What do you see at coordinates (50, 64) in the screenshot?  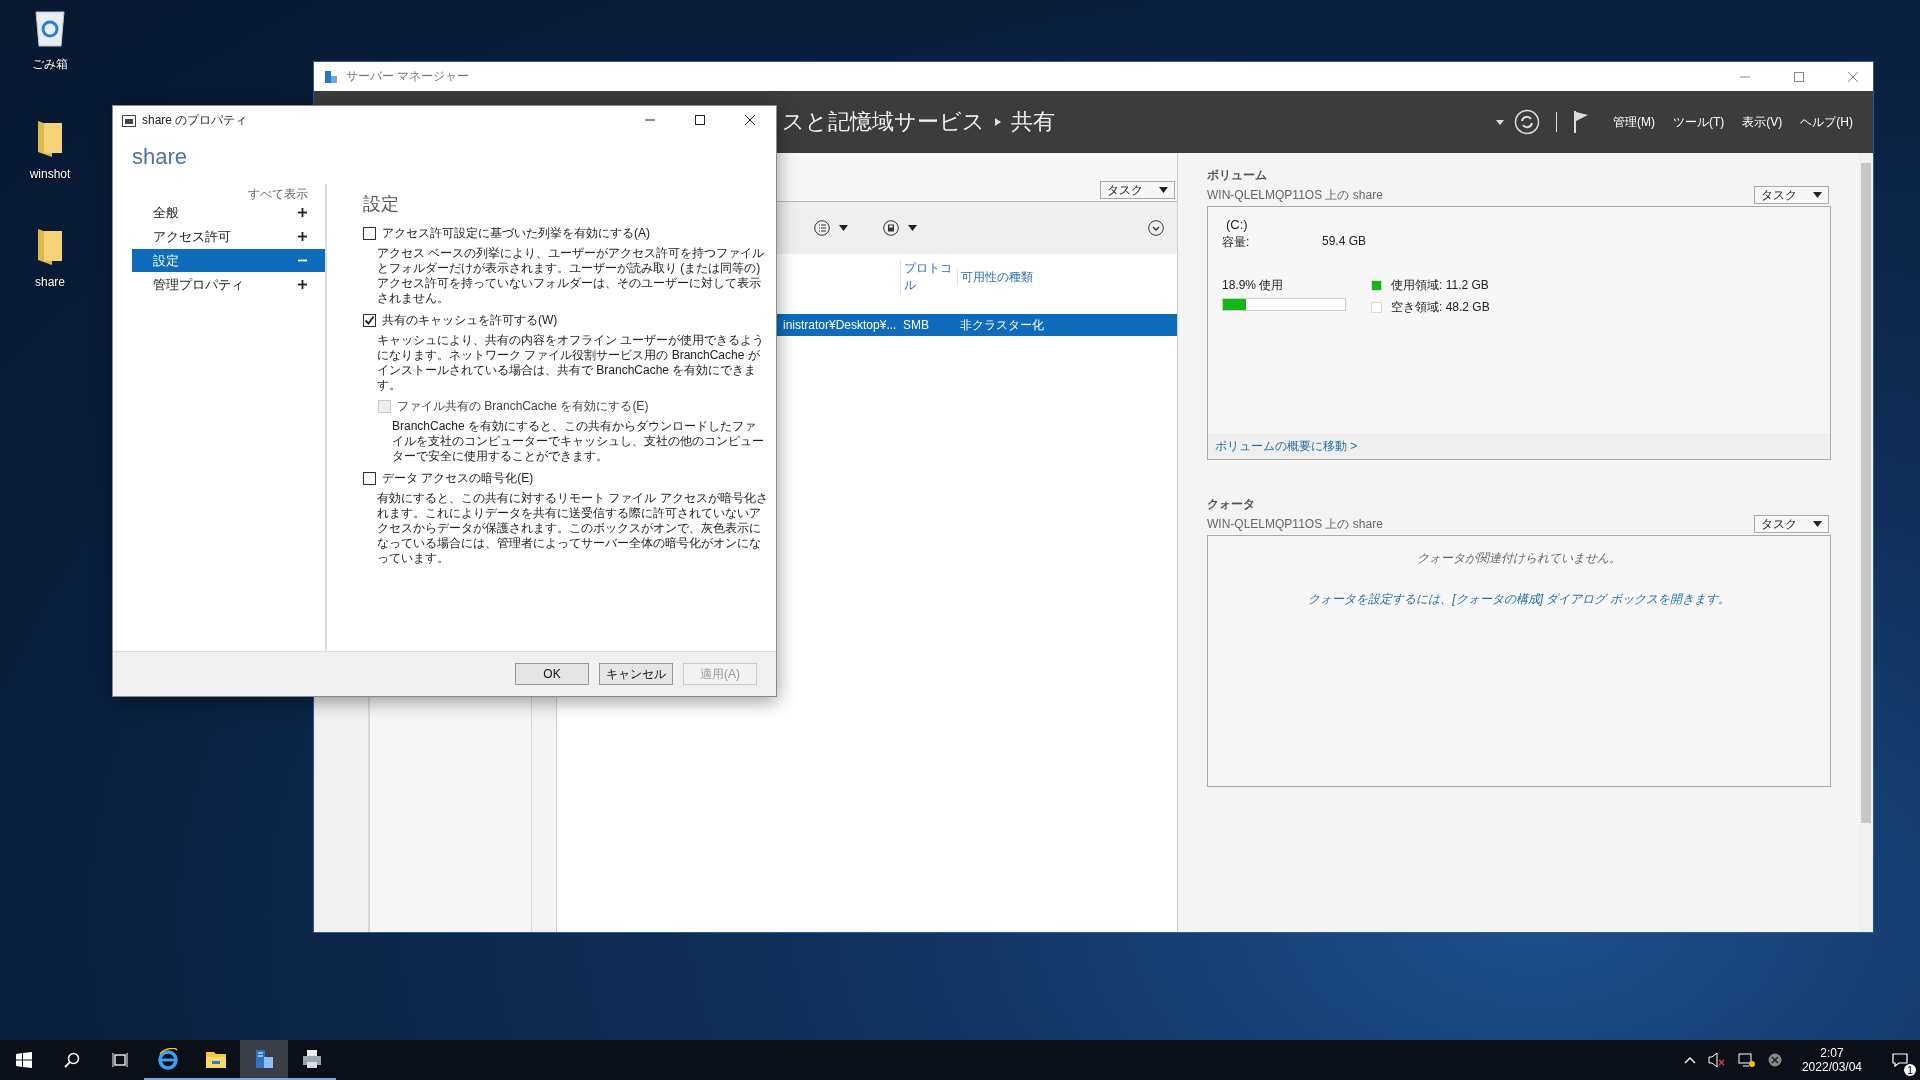 I see `desktop-icon-label: ごみ箱` at bounding box center [50, 64].